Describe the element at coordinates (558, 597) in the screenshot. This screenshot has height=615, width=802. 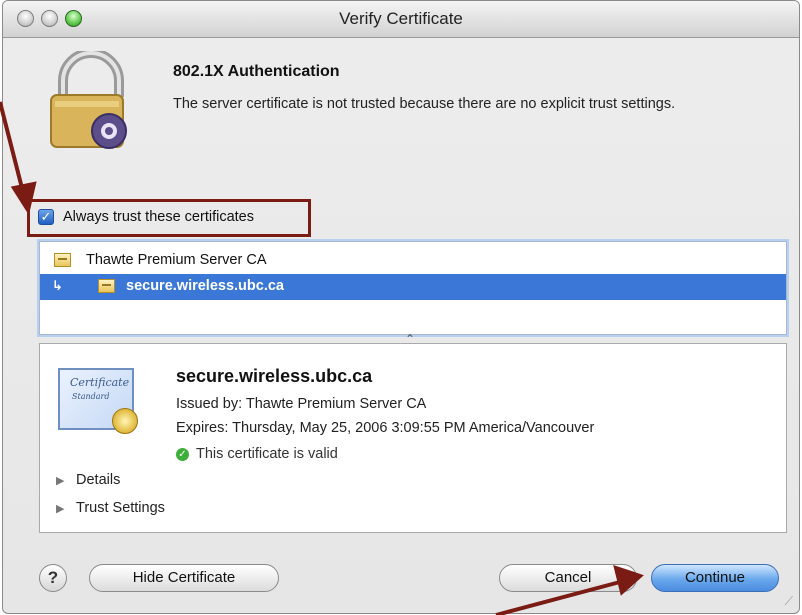
I see `arrow-to-continue` at that location.